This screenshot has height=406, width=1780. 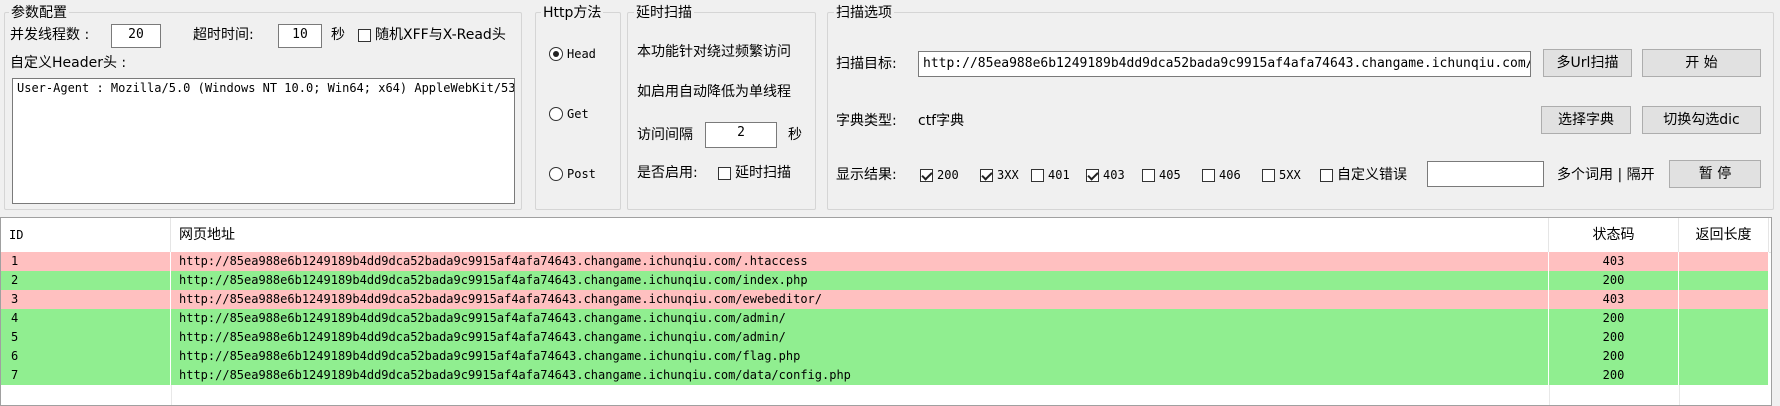 What do you see at coordinates (1614, 299) in the screenshot?
I see `cell-status: 403` at bounding box center [1614, 299].